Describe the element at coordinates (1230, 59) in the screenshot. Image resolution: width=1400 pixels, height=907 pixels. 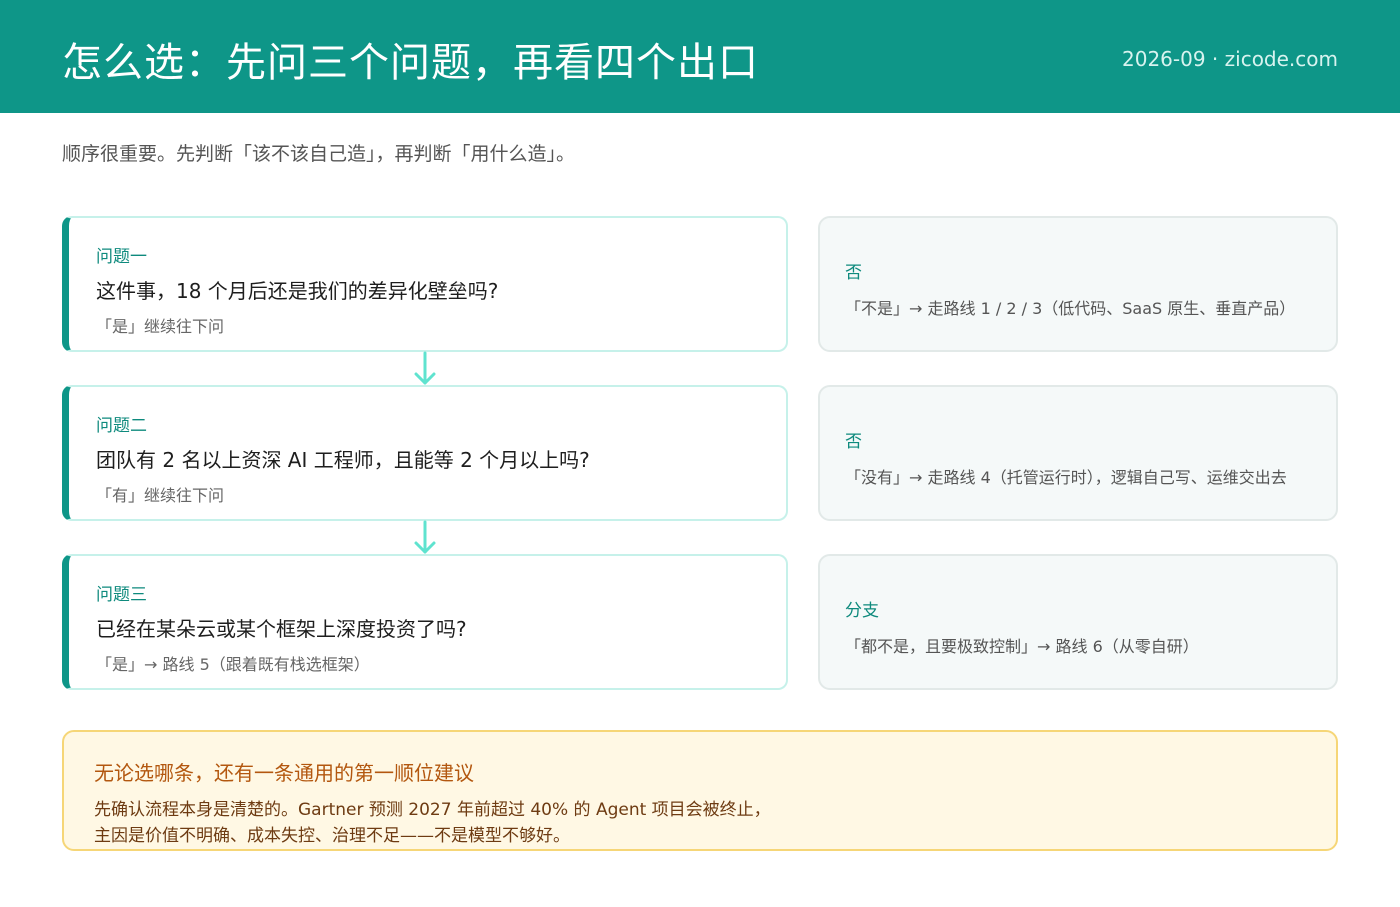
I see `header-meta: 2026-09 · zicode.com` at that location.